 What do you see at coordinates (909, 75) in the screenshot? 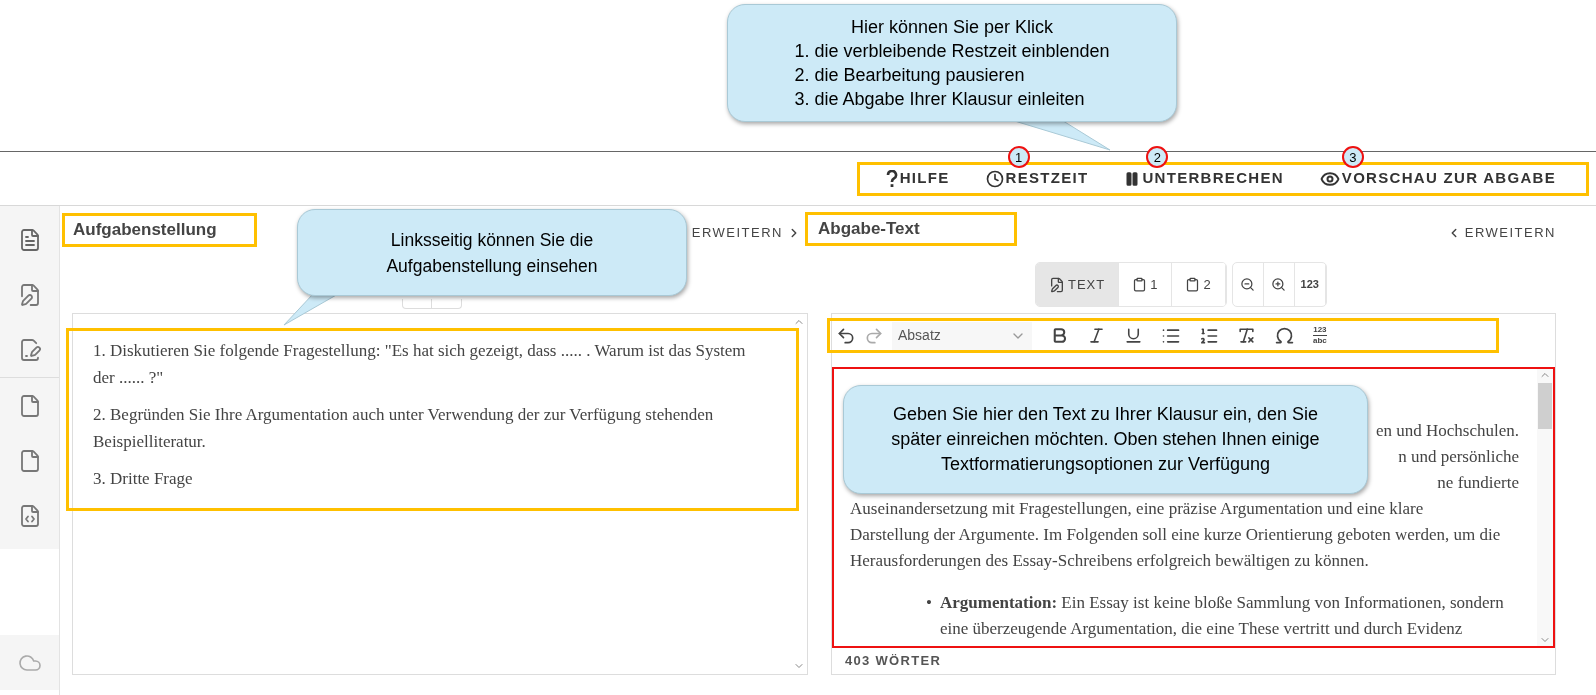
I see `callout-text: 2. die Bearbeitung pausieren` at bounding box center [909, 75].